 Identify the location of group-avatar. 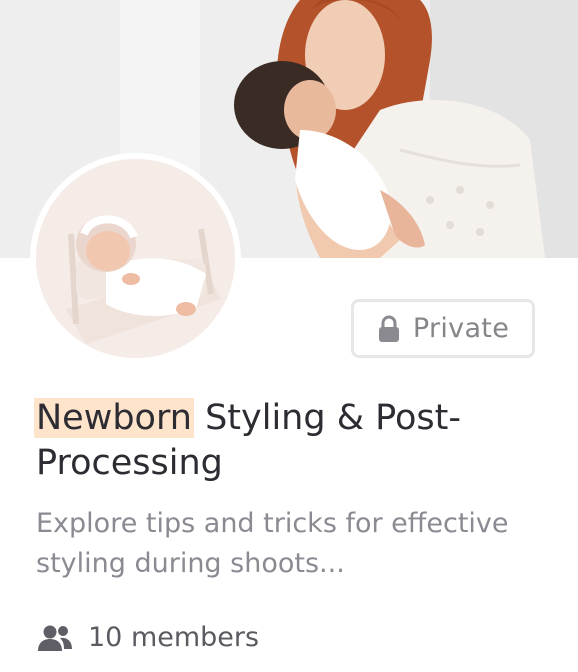
(135, 258).